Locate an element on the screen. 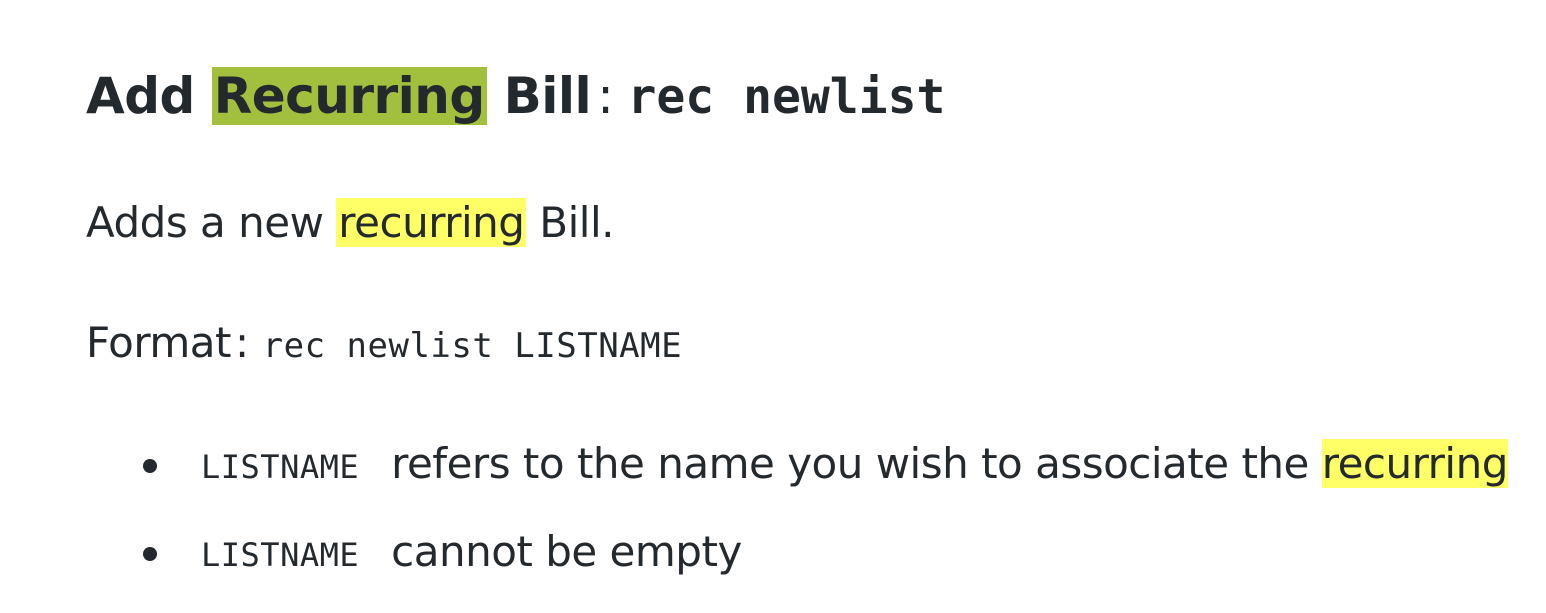 The image size is (1546, 613). page-heading: Add Recurring Bill: rec newlist is located at coordinates (515, 96).